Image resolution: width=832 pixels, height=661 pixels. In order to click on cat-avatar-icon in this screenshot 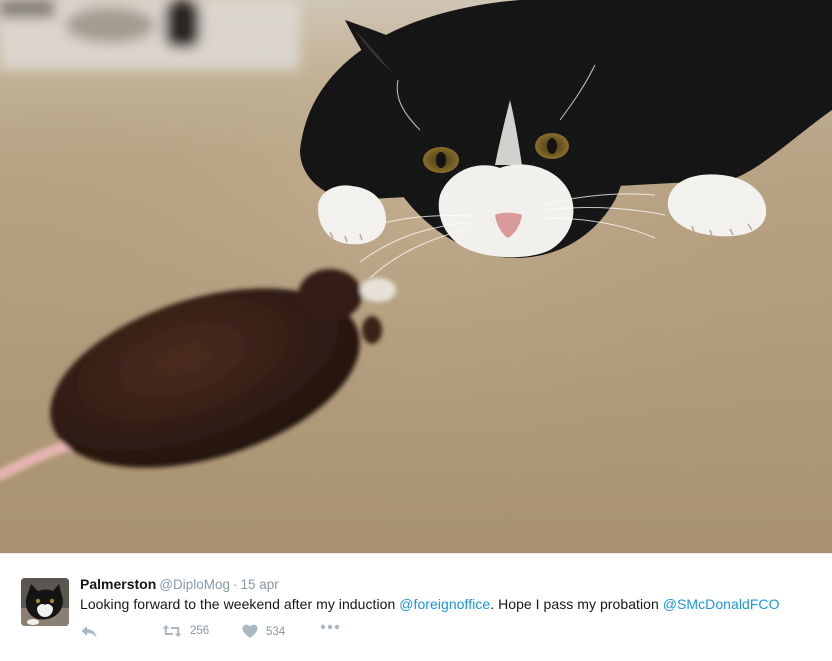, I will do `click(45, 602)`.